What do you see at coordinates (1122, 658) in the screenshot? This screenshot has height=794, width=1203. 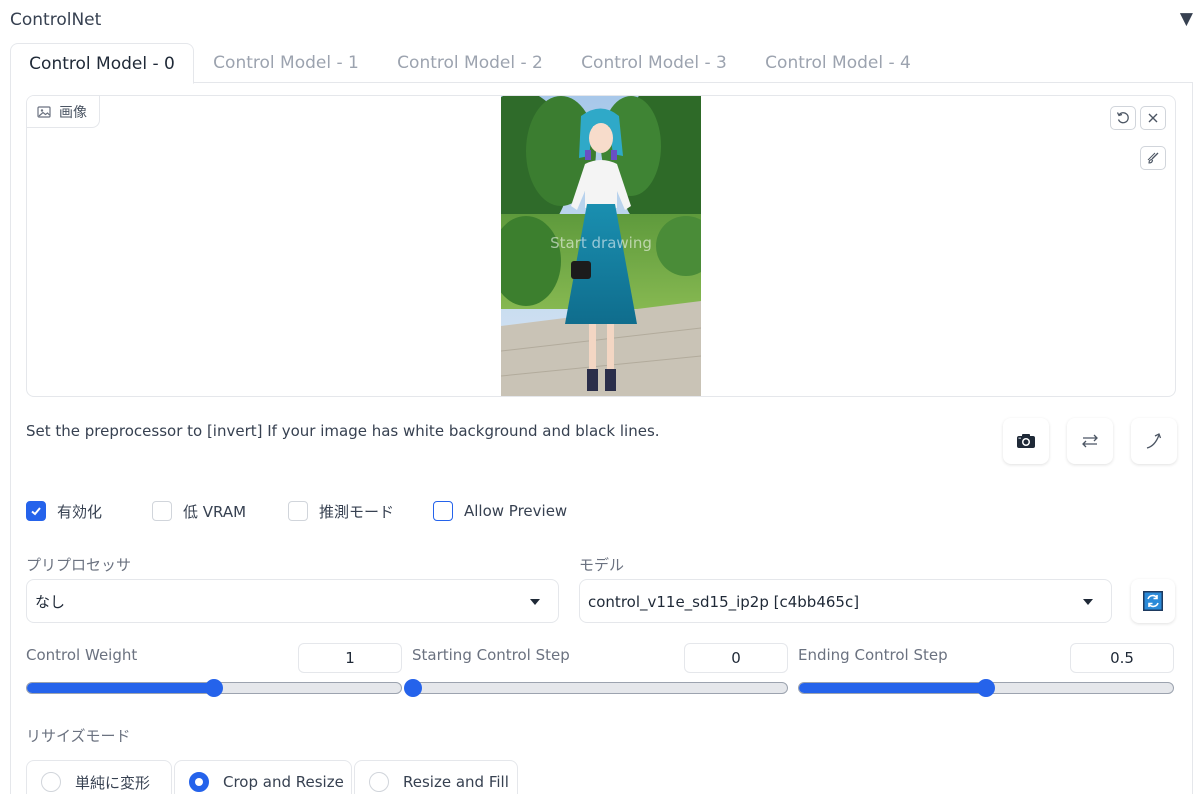 I see `ending-step-input: 0.5` at bounding box center [1122, 658].